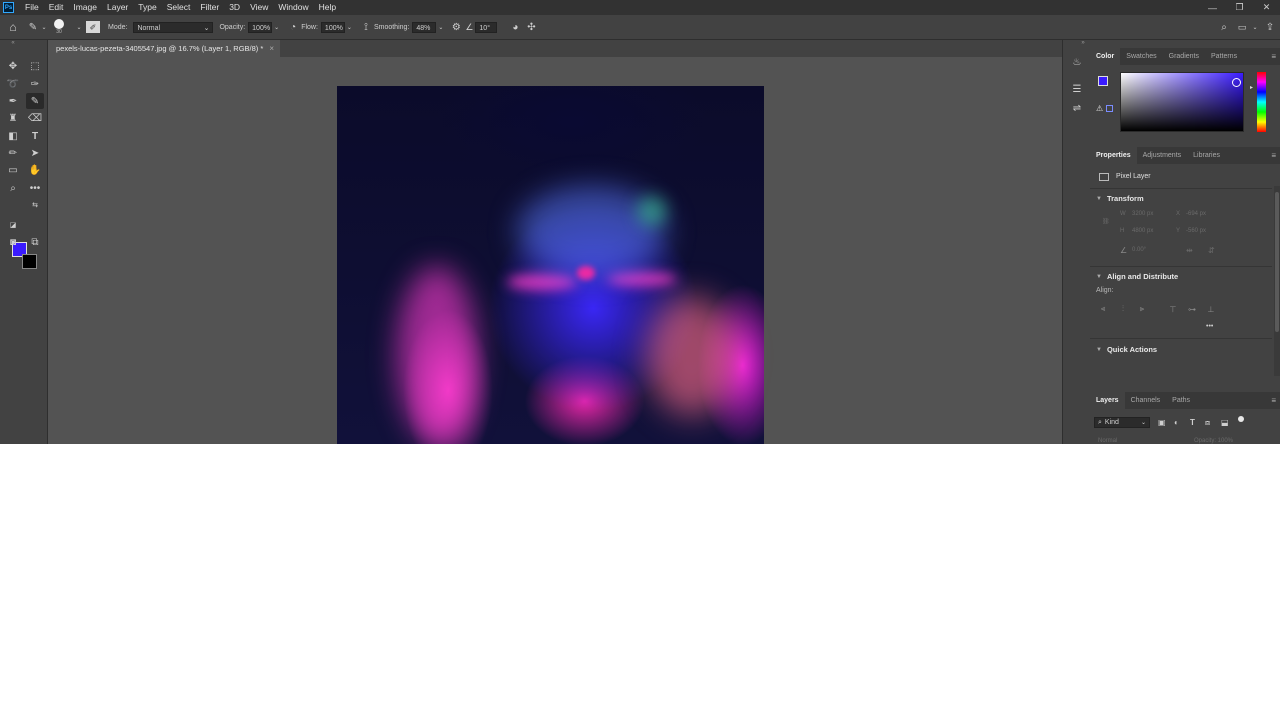 This screenshot has width=1280, height=720. What do you see at coordinates (1207, 423) in the screenshot?
I see `filter-shape-icon: ⧈` at bounding box center [1207, 423].